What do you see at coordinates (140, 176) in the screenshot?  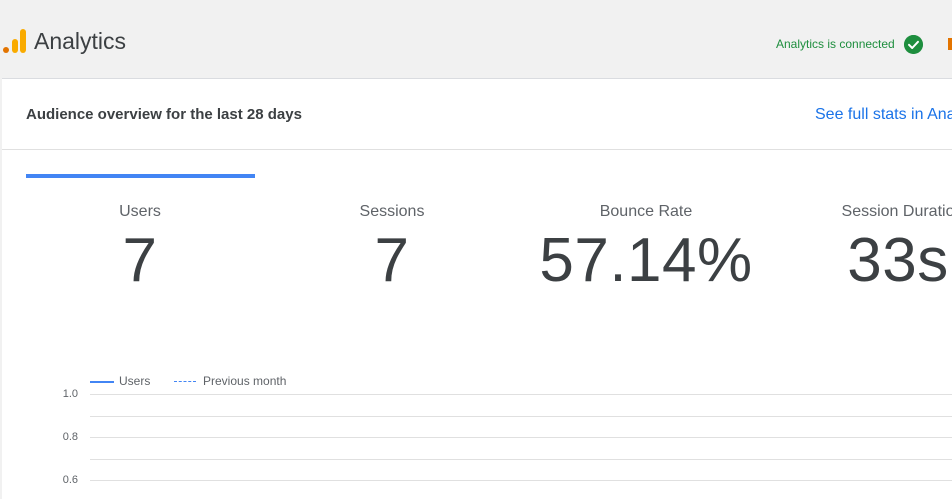 I see `selected-tab-indicator` at bounding box center [140, 176].